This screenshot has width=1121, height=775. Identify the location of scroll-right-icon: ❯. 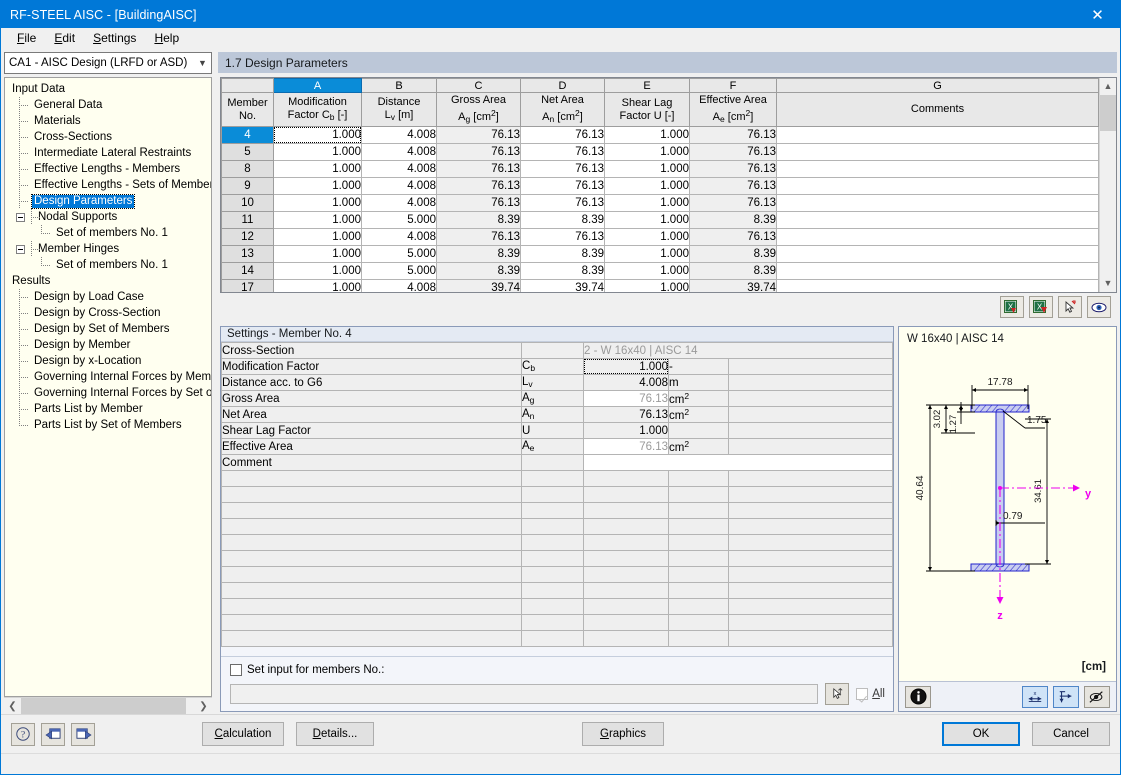
(203, 706).